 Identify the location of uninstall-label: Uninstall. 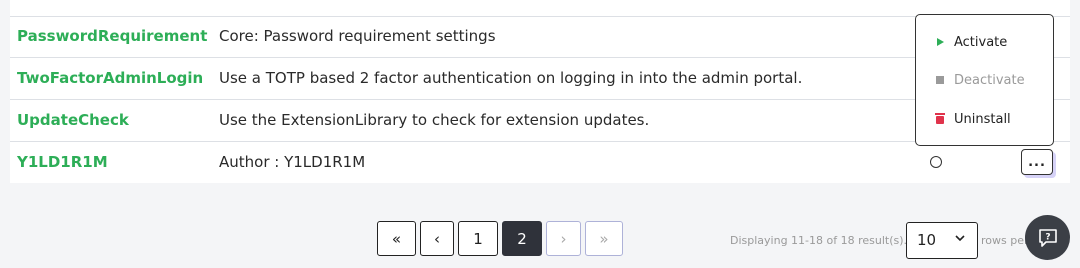
(982, 119).